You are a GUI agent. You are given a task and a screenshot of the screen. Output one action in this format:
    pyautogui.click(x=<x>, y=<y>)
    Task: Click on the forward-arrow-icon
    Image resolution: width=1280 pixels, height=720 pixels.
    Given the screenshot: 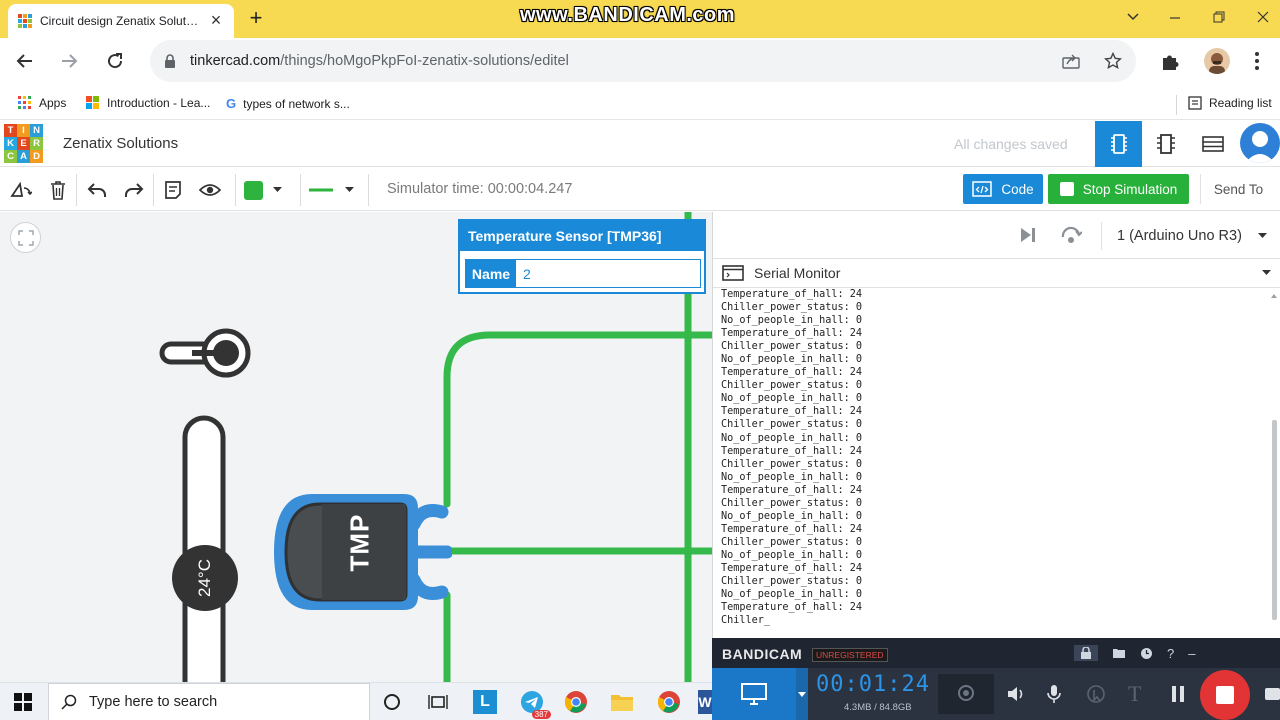 What is the action you would take?
    pyautogui.click(x=69, y=61)
    